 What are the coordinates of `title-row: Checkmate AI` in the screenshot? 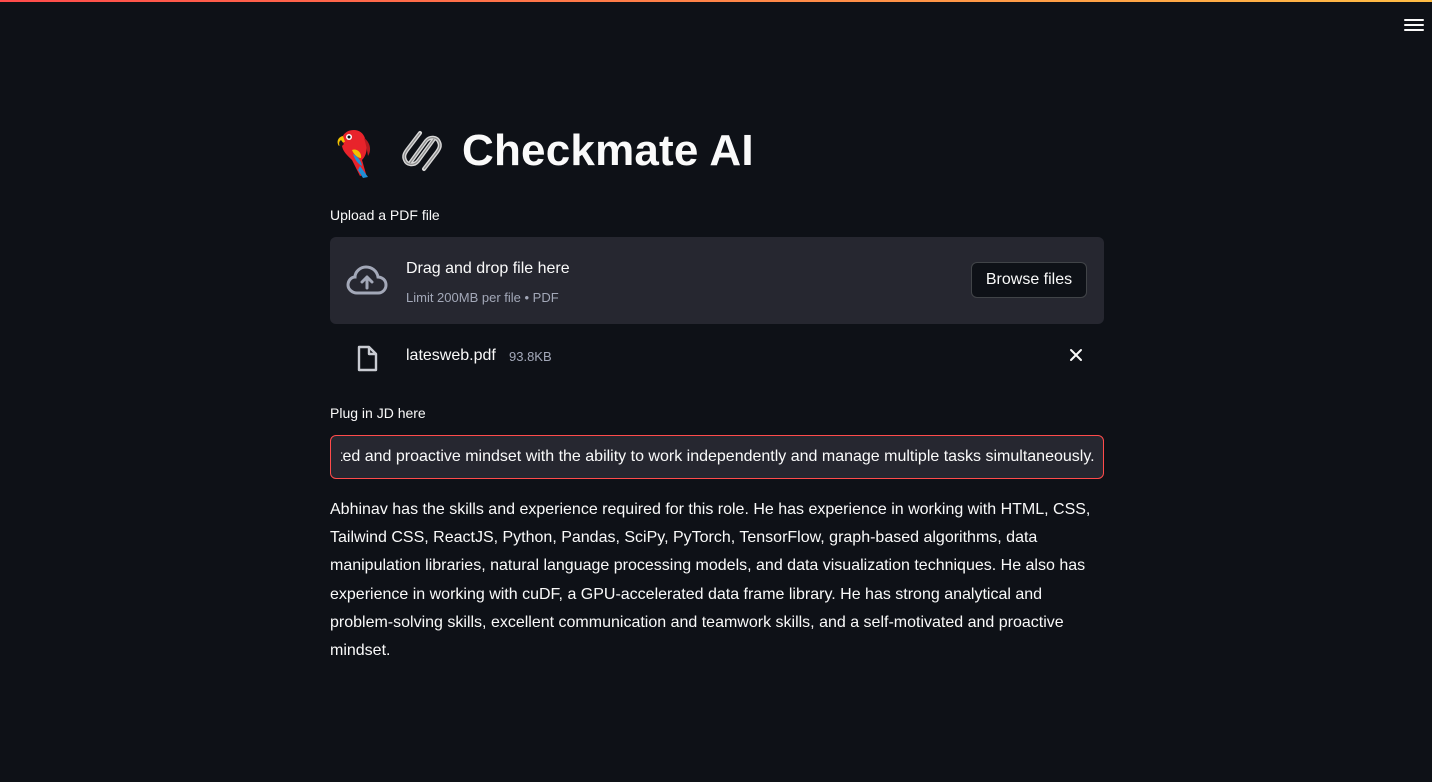 It's located at (544, 151).